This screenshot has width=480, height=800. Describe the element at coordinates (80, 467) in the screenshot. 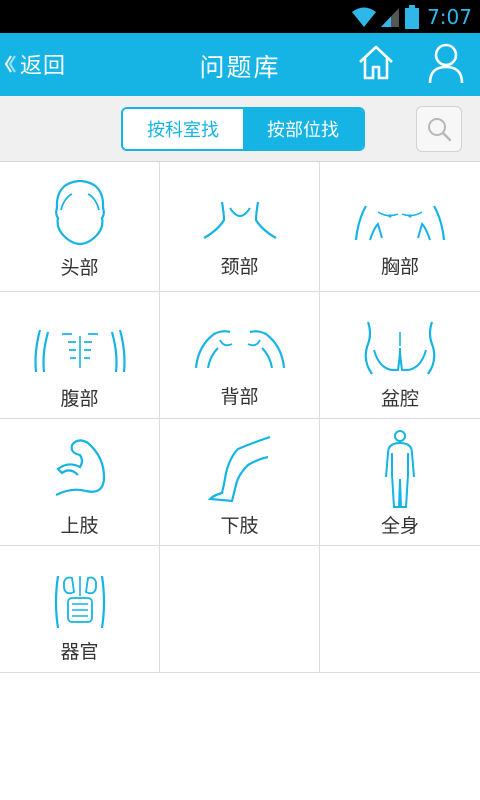

I see `arm-icon` at that location.